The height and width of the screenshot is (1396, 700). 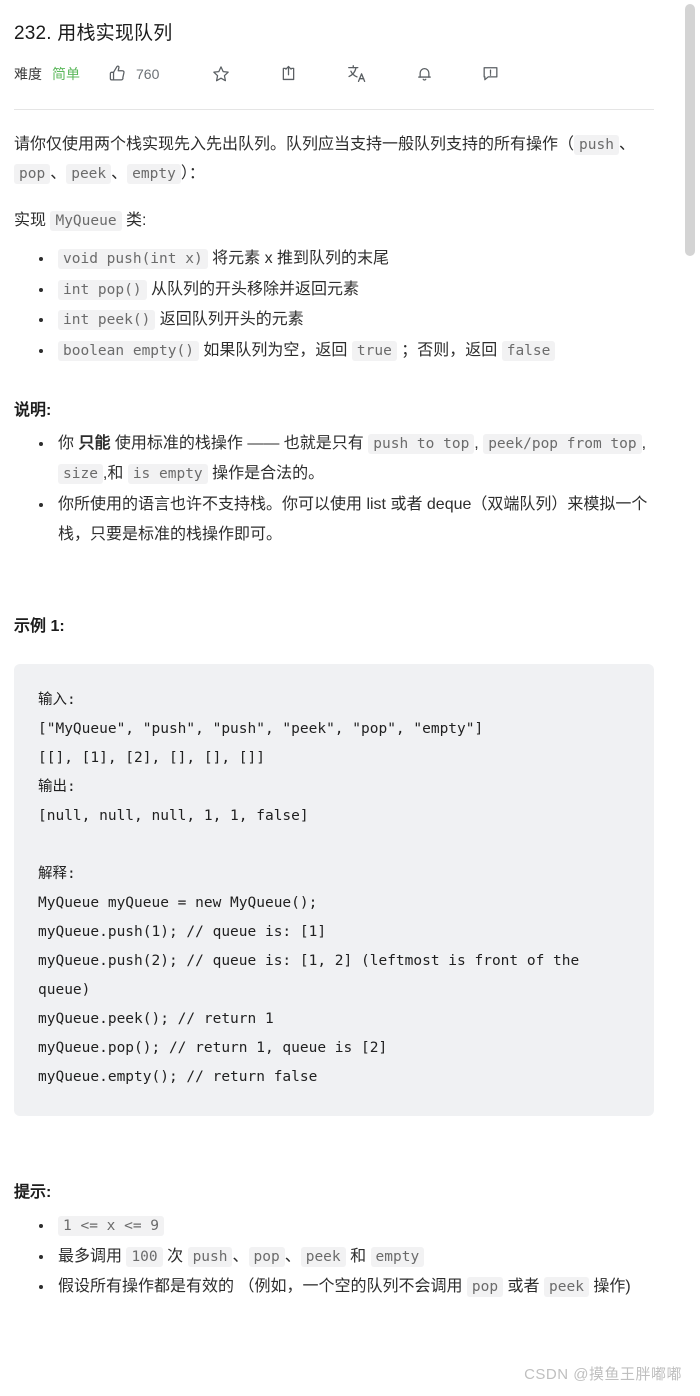 What do you see at coordinates (231, 320) in the screenshot?
I see `method-desc: 返回队列开头的元素` at bounding box center [231, 320].